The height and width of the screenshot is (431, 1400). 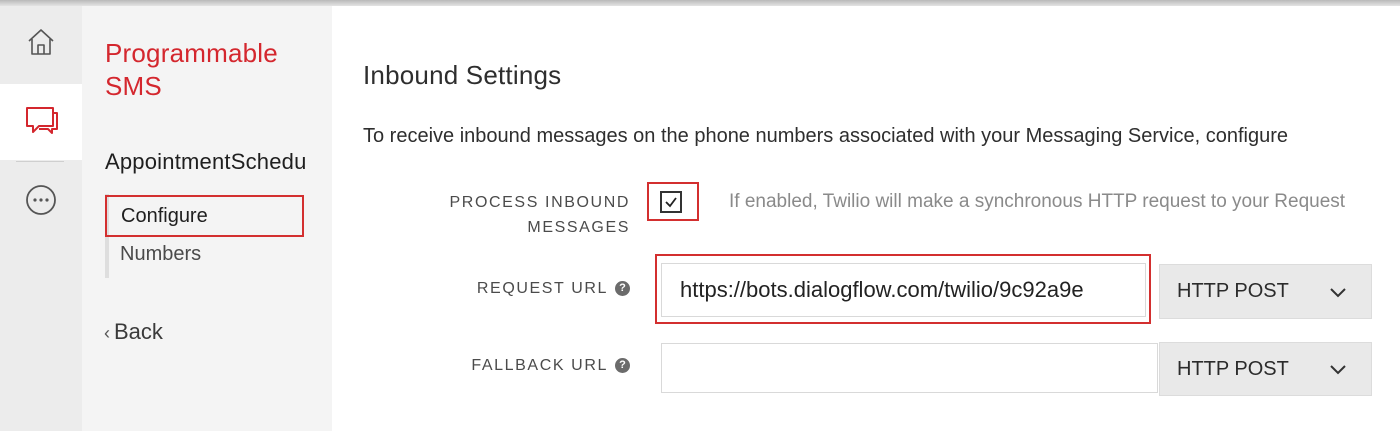 I want to click on fallback-url-label: FALLBACK URL ?, so click(x=525, y=365).